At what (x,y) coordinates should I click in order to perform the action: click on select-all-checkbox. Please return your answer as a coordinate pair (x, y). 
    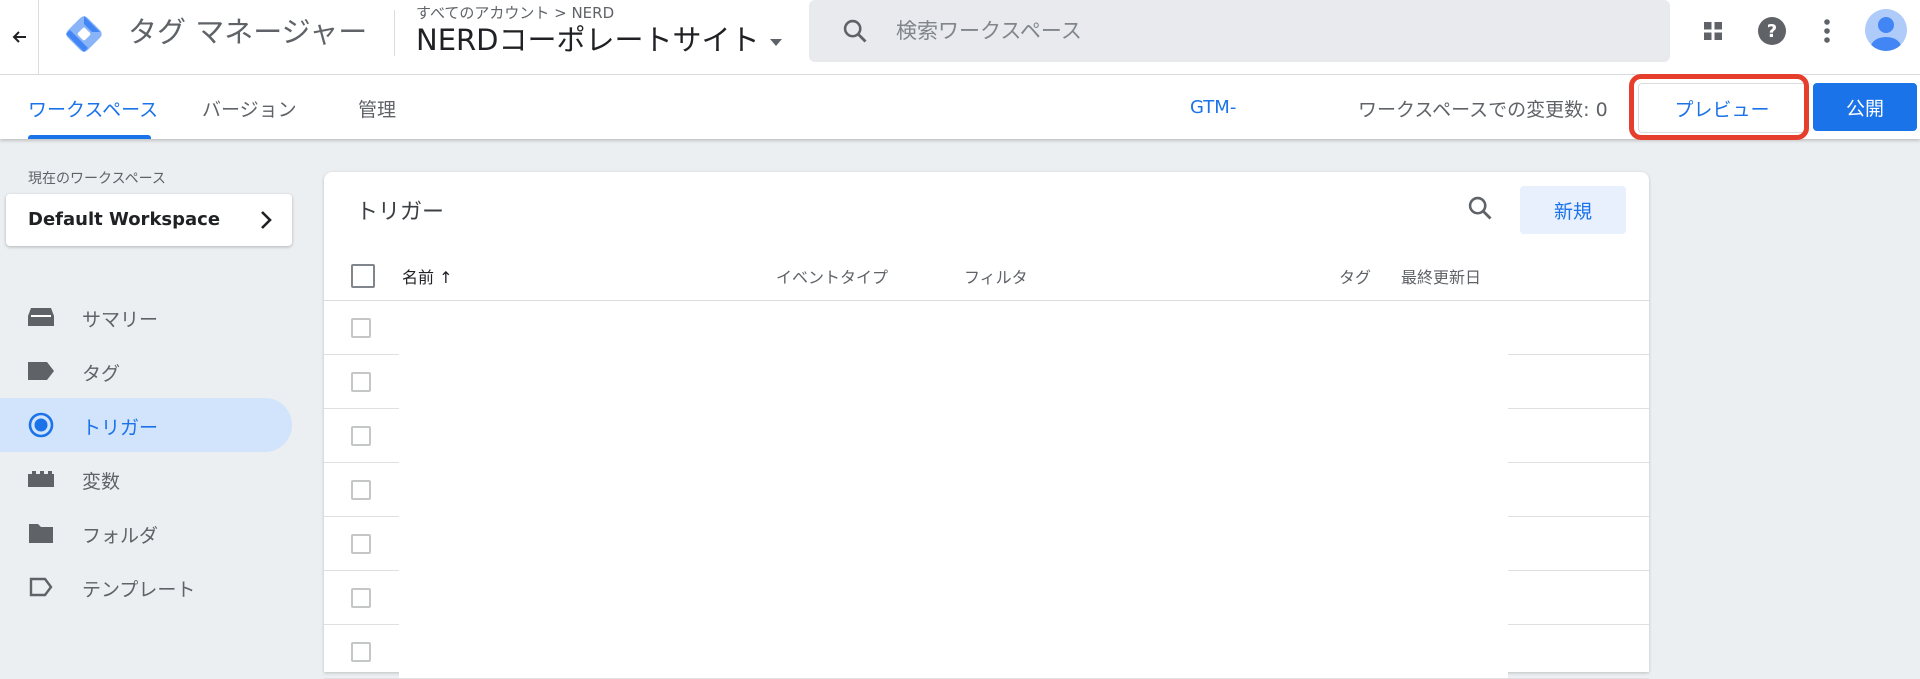
    Looking at the image, I should click on (363, 276).